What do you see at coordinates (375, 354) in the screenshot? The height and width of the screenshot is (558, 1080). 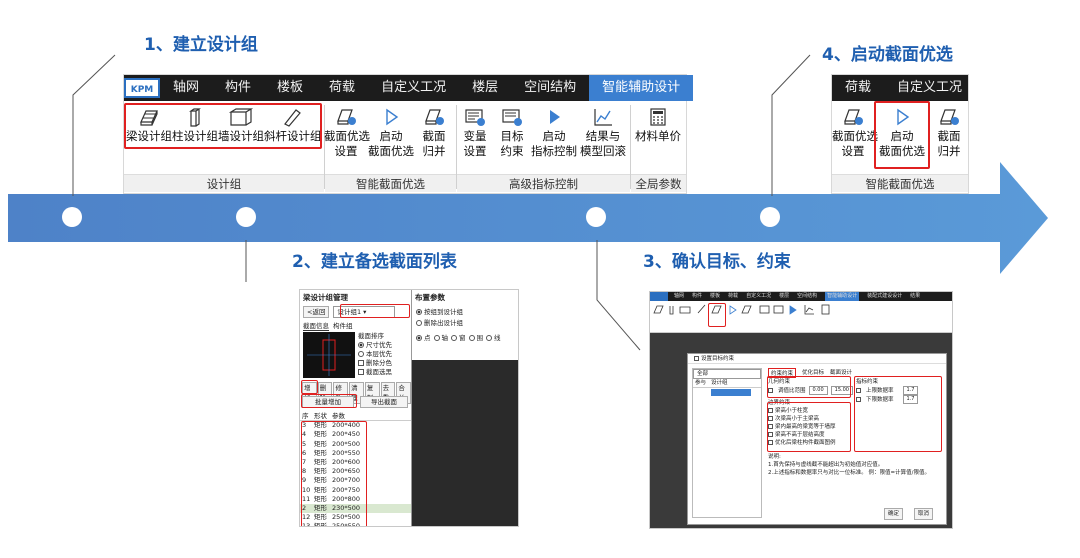 I see `sort-floor-option: 本层优先` at bounding box center [375, 354].